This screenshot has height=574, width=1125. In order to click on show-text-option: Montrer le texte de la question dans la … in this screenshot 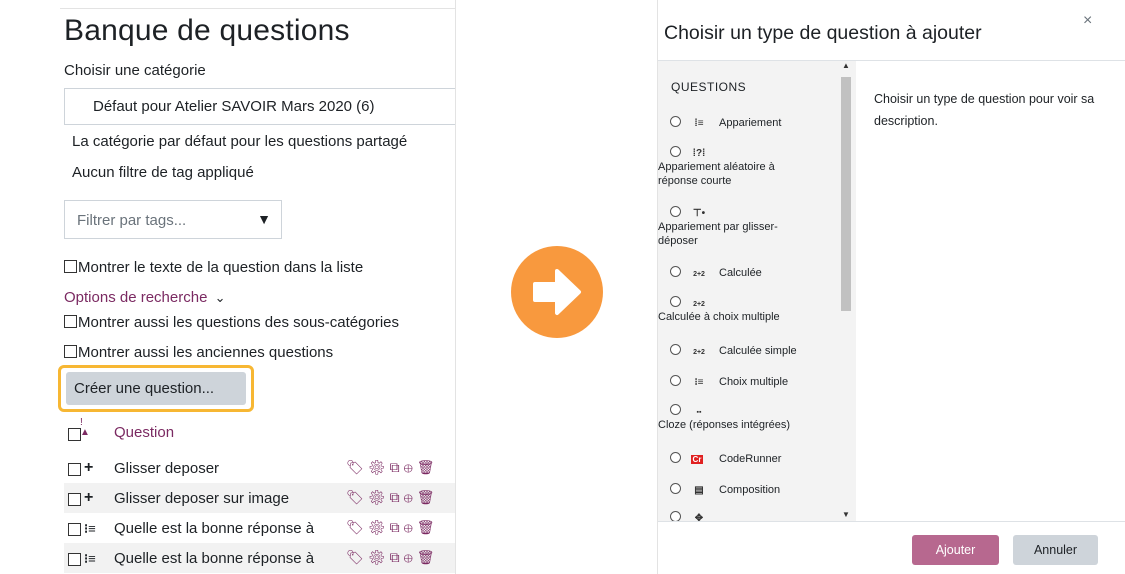, I will do `click(213, 267)`.